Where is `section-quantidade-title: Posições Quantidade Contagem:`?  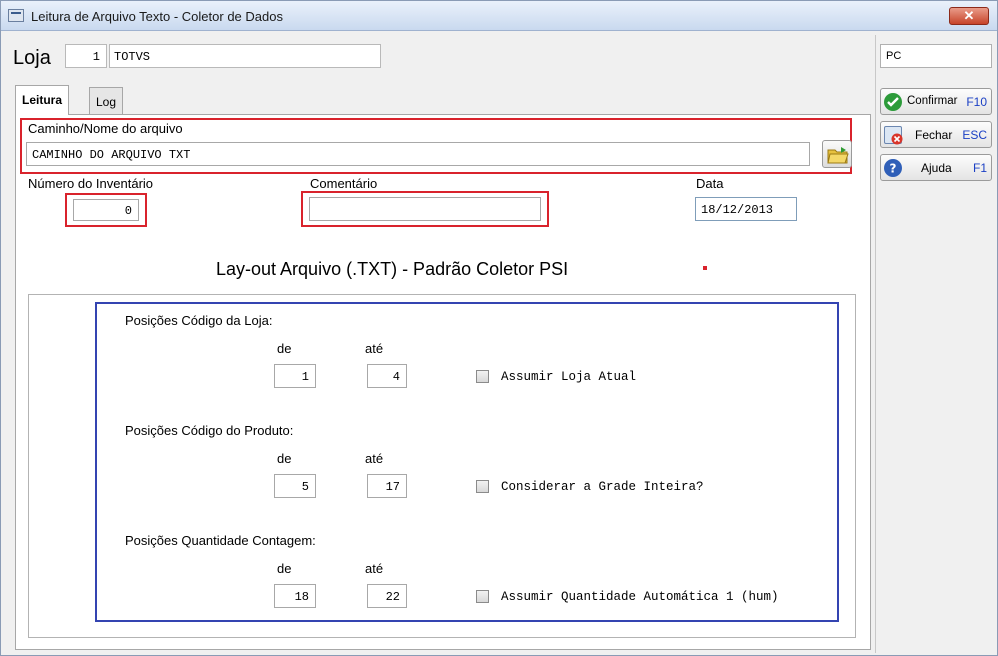
section-quantidade-title: Posições Quantidade Contagem: is located at coordinates (220, 540).